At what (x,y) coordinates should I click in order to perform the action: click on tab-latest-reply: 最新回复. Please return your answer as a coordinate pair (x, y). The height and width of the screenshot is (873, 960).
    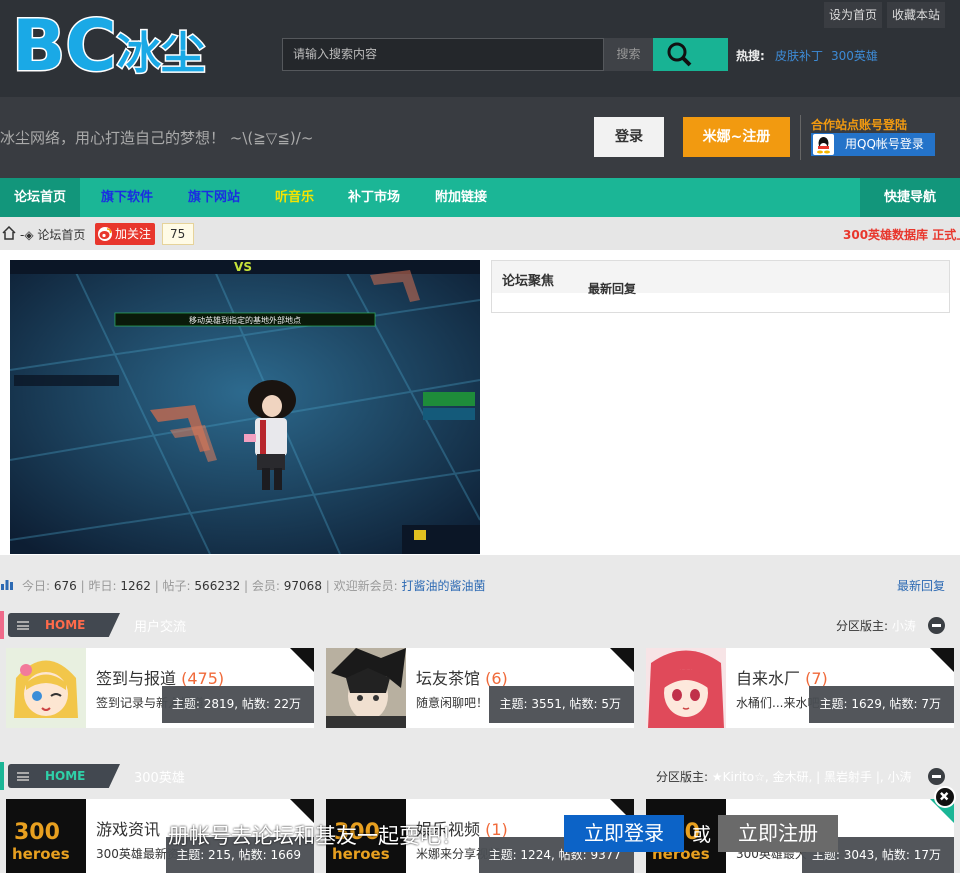
    Looking at the image, I should click on (612, 288).